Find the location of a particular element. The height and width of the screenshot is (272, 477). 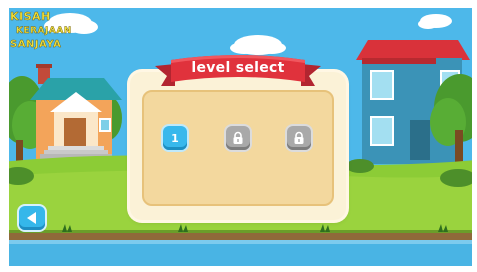

back-button is located at coordinates (32, 218).